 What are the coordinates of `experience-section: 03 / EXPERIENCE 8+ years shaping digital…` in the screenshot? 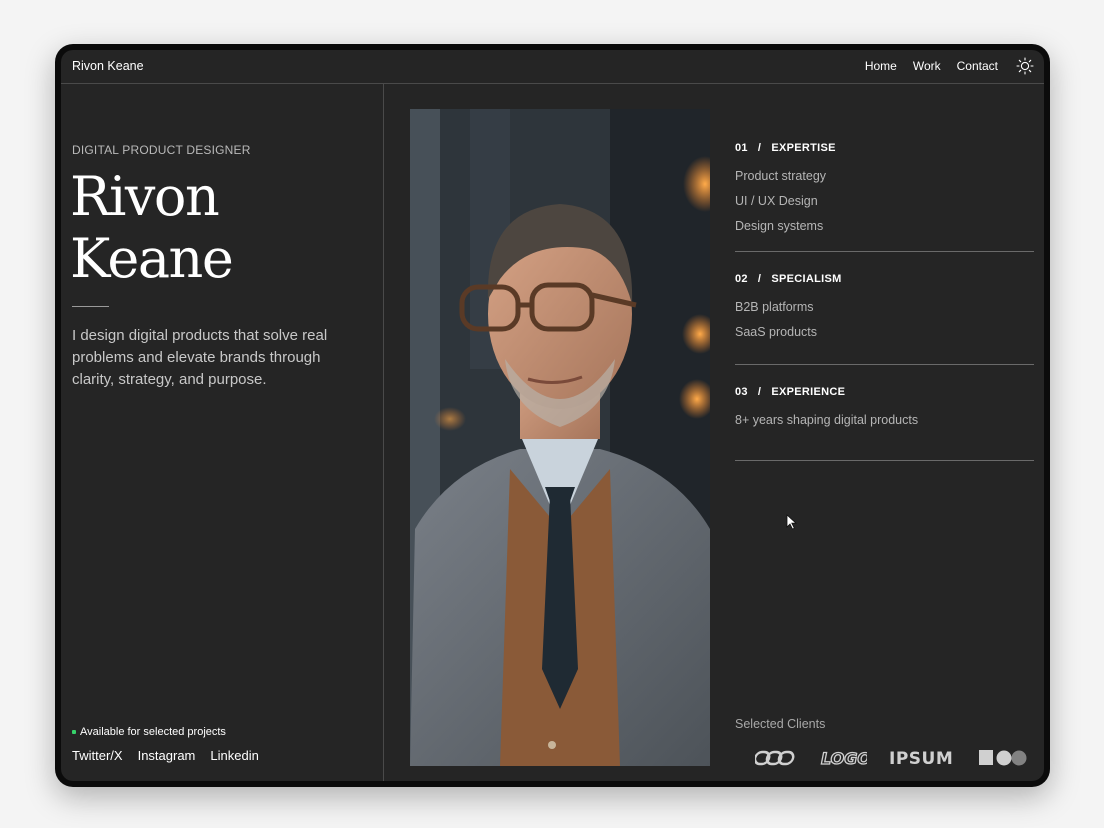 It's located at (884, 406).